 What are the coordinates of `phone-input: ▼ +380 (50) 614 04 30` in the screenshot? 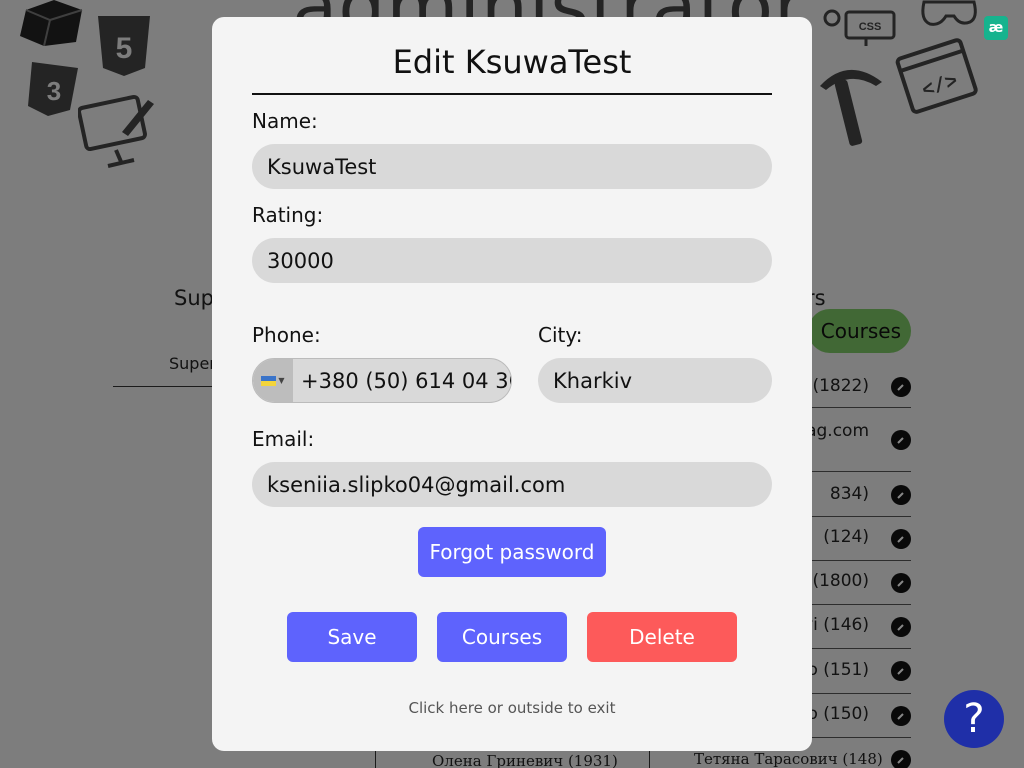 It's located at (382, 380).